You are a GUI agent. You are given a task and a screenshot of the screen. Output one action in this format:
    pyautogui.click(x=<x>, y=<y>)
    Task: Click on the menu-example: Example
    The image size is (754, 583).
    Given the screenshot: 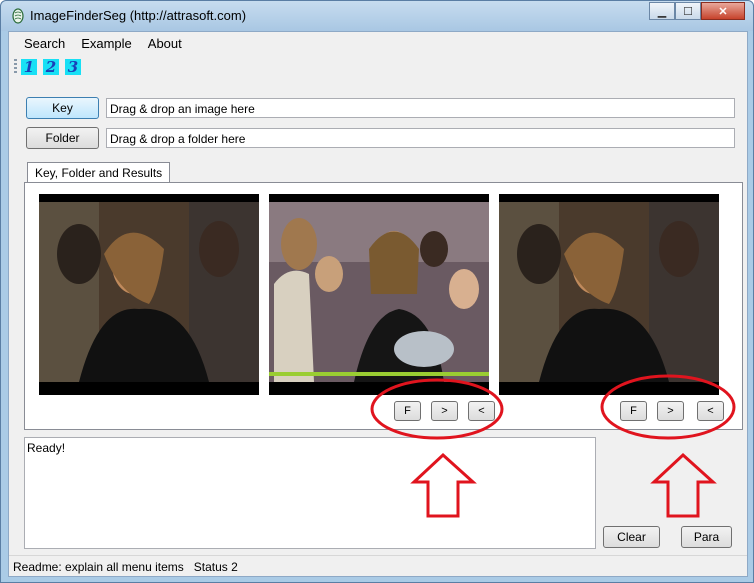 What is the action you would take?
    pyautogui.click(x=106, y=43)
    